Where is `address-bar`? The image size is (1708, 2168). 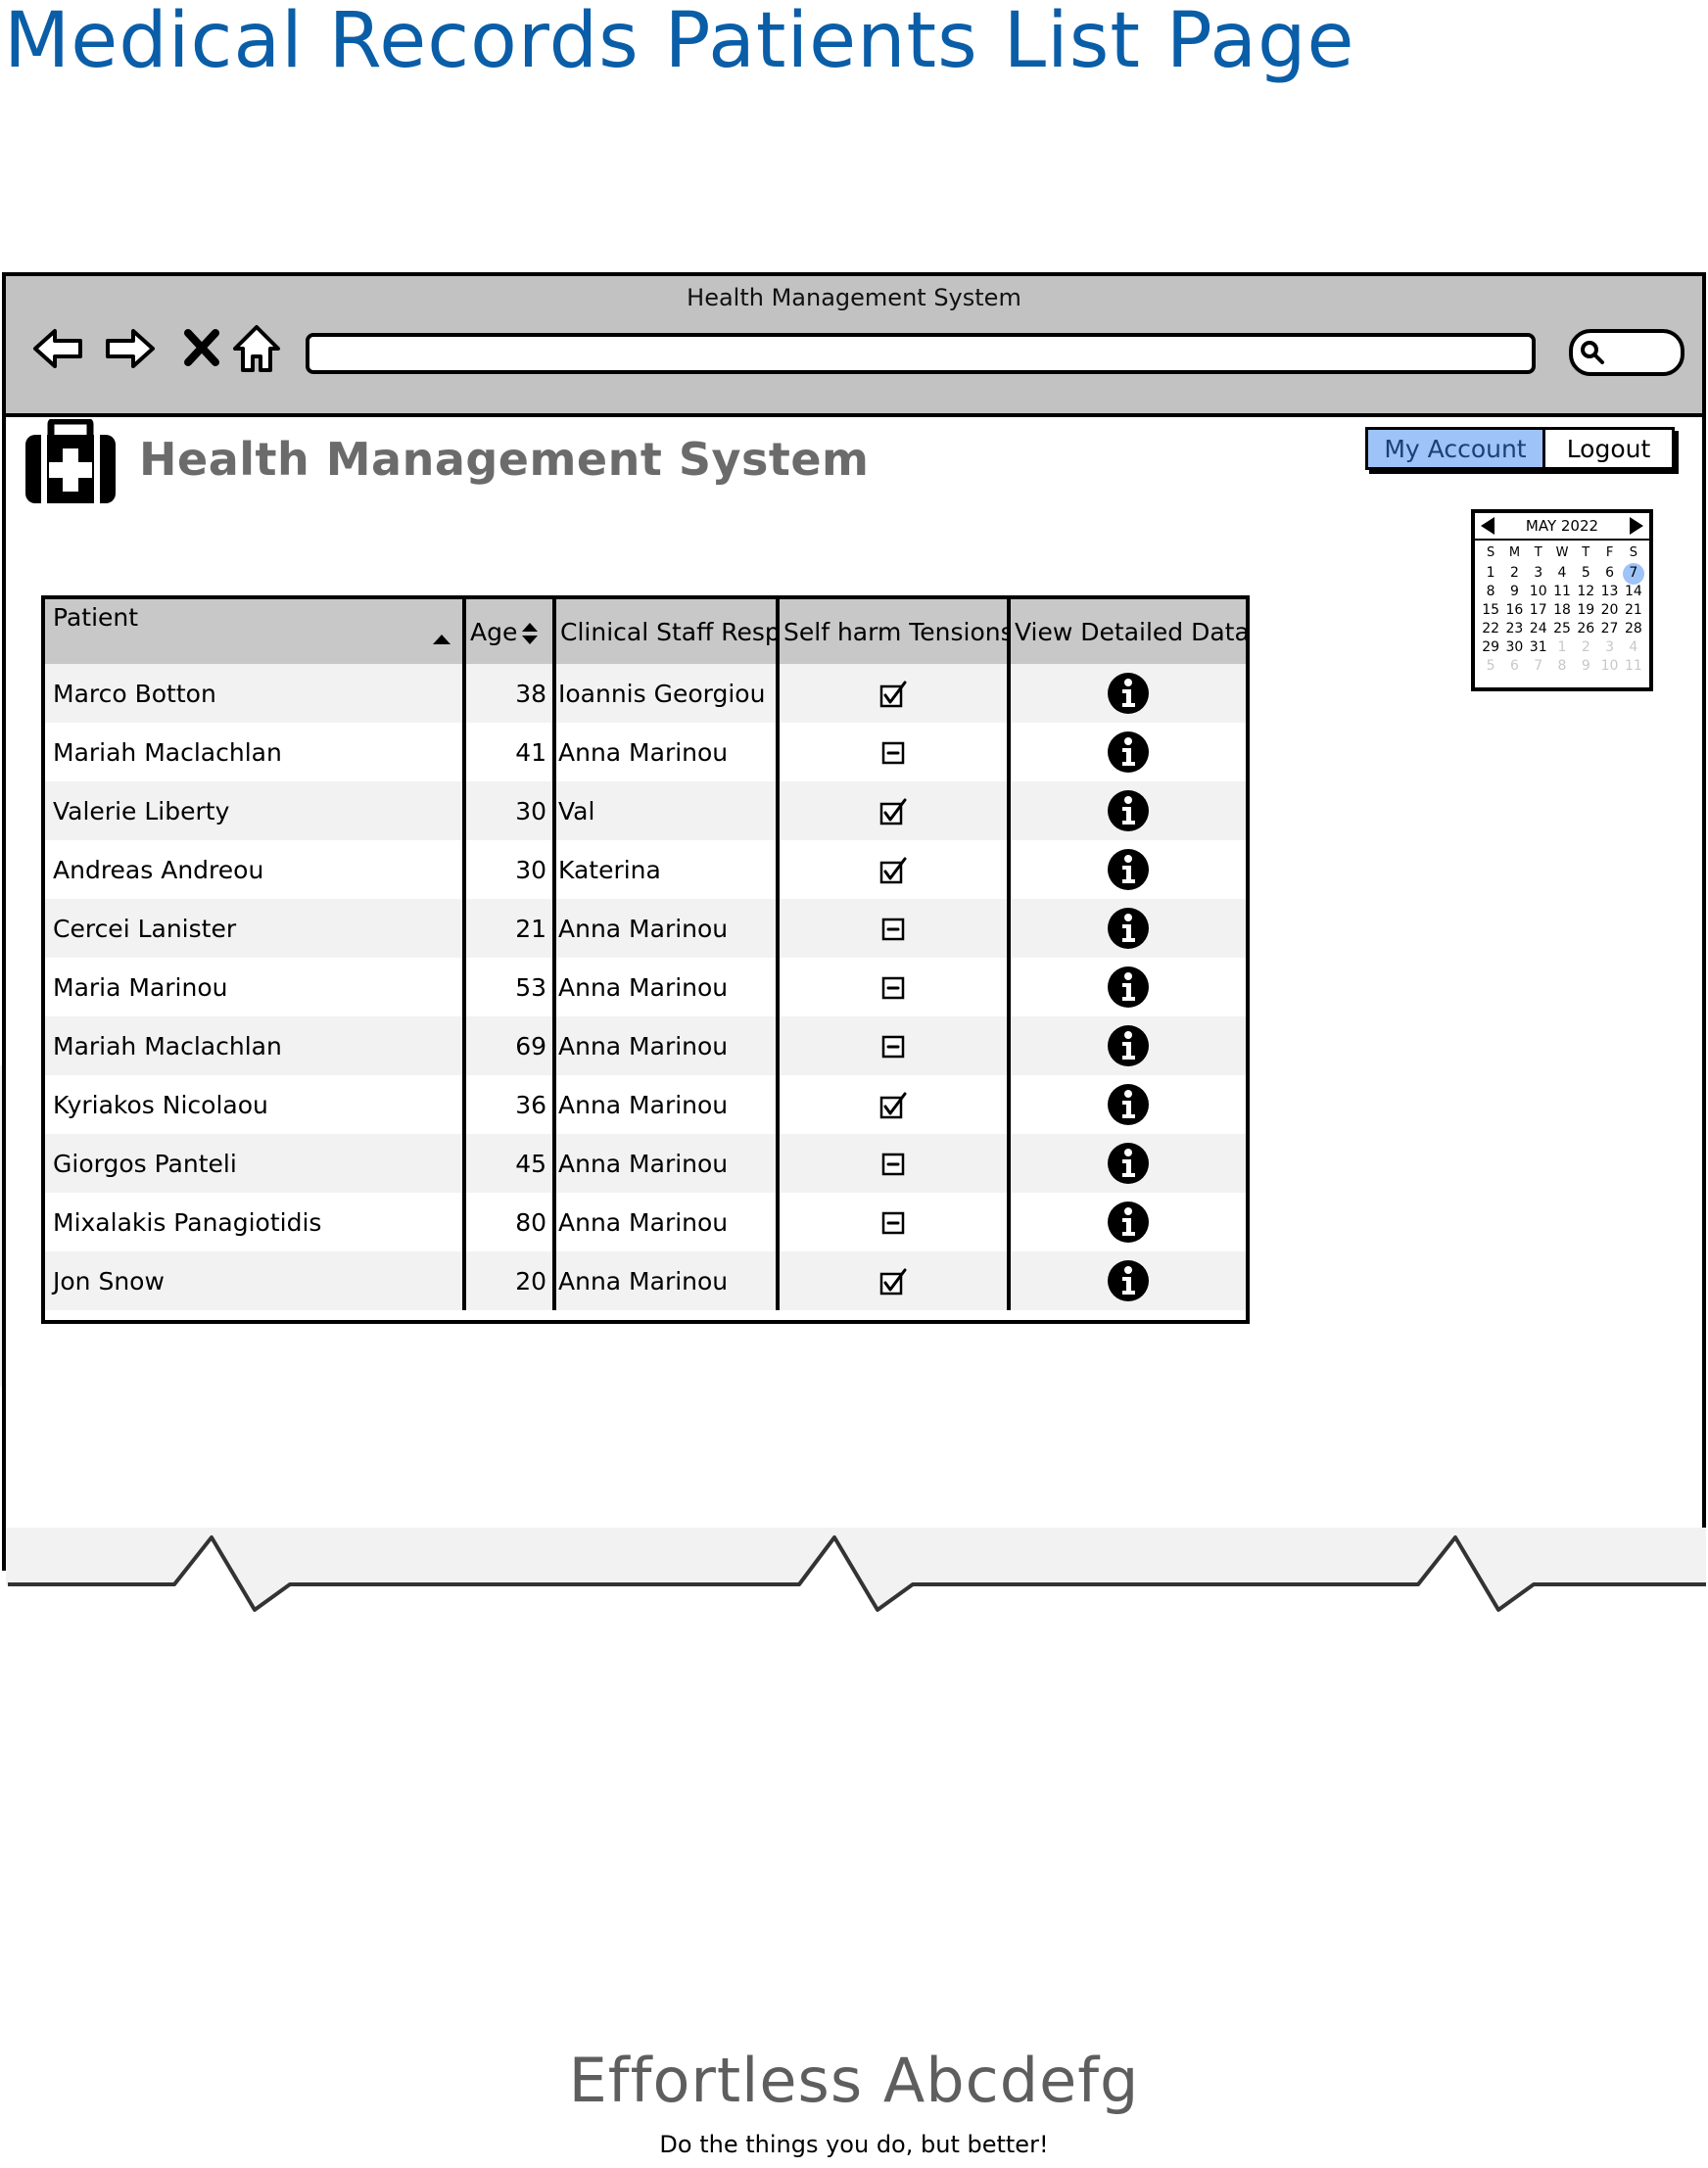
address-bar is located at coordinates (921, 353).